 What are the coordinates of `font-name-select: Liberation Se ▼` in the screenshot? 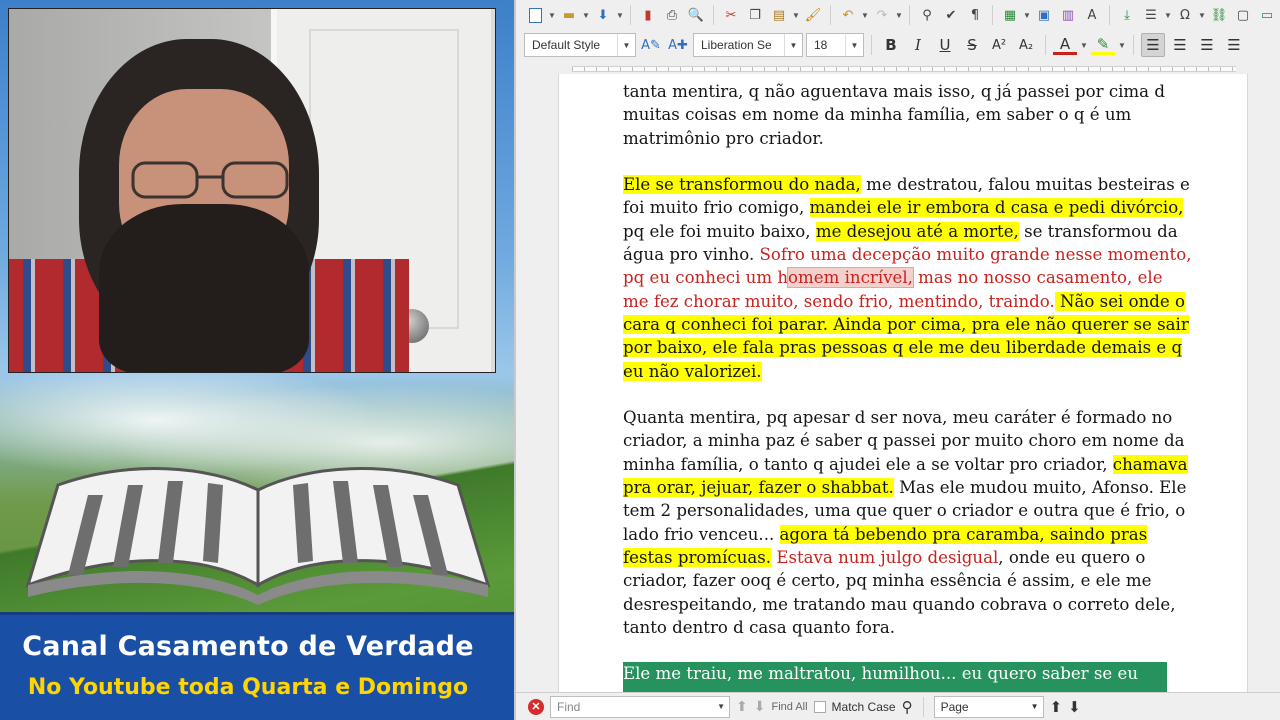 It's located at (748, 45).